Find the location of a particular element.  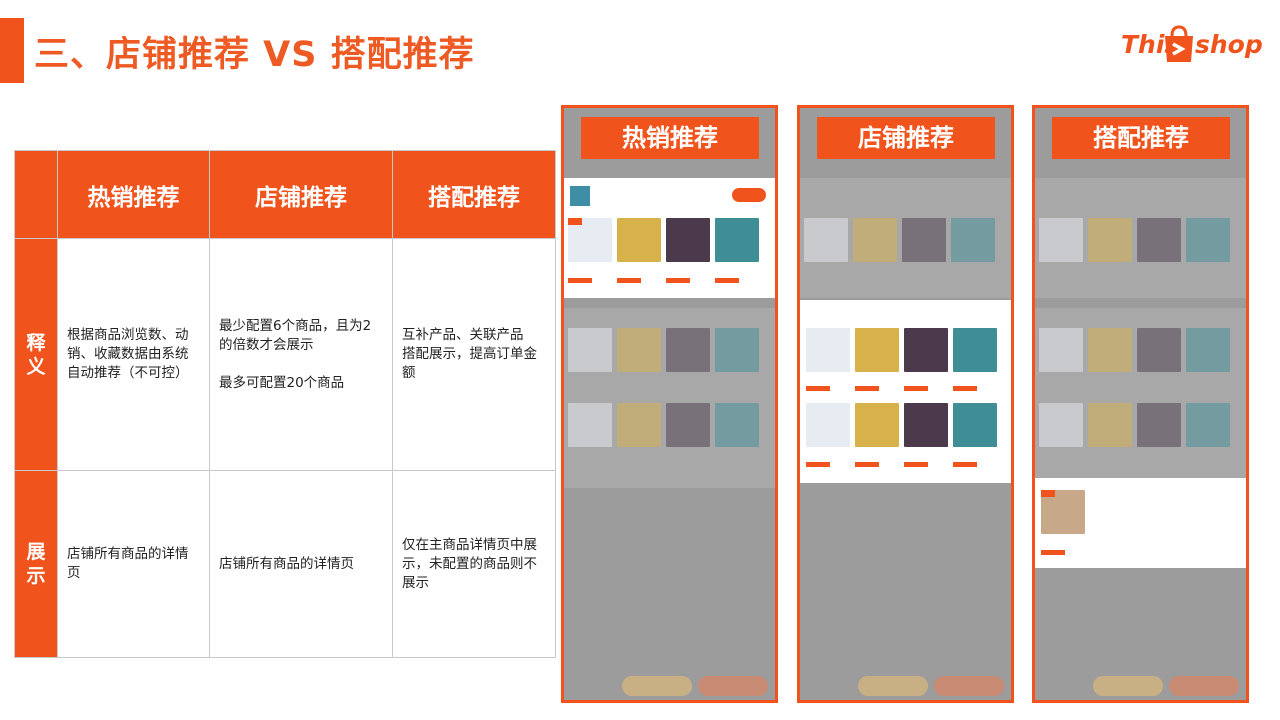

column-header: 热销推荐 is located at coordinates (133, 194).